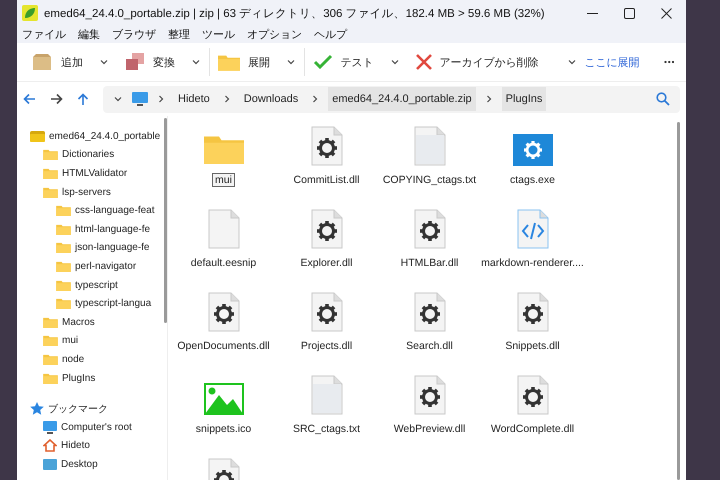 Image resolution: width=720 pixels, height=480 pixels. Describe the element at coordinates (223, 346) in the screenshot. I see `file-name: OpenDocuments.dll` at that location.